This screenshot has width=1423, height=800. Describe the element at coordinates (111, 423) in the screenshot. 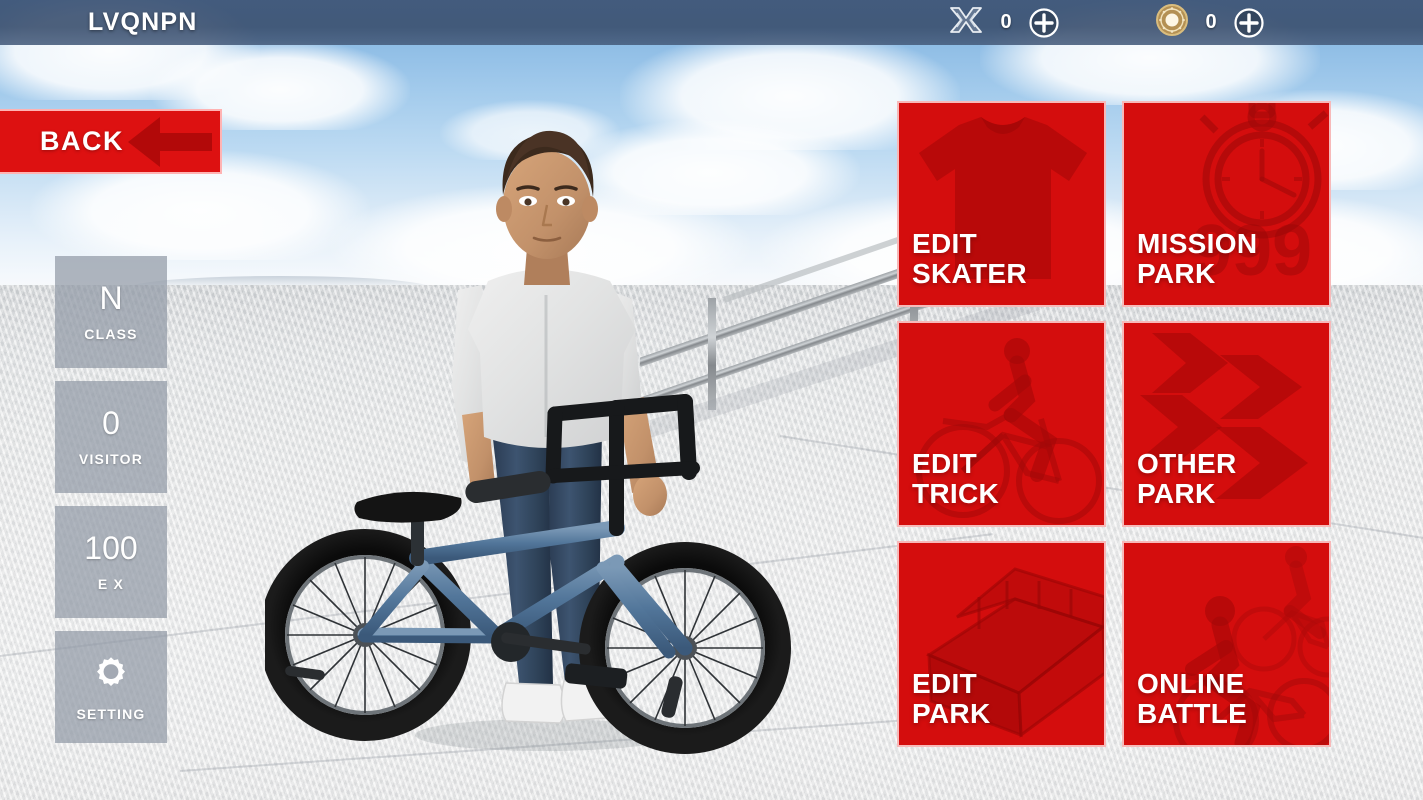

I see `visitor-value: 0` at that location.